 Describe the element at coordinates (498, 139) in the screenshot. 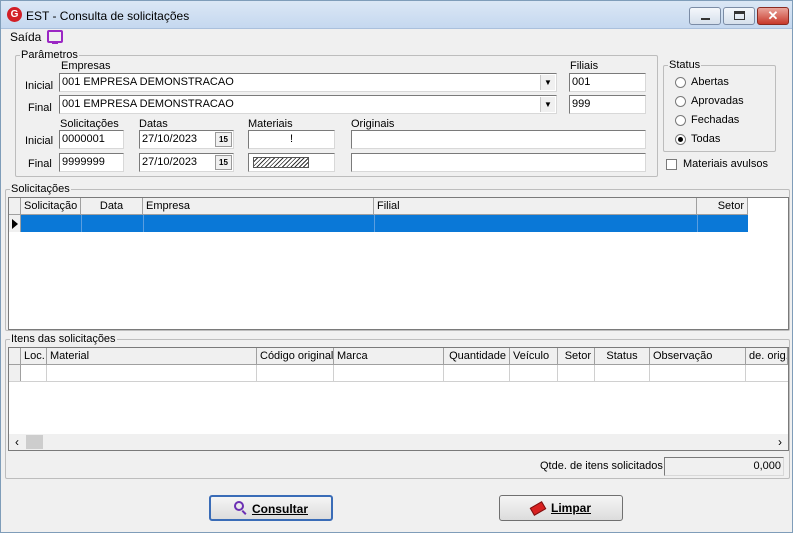

I see `original-inicial-field` at that location.